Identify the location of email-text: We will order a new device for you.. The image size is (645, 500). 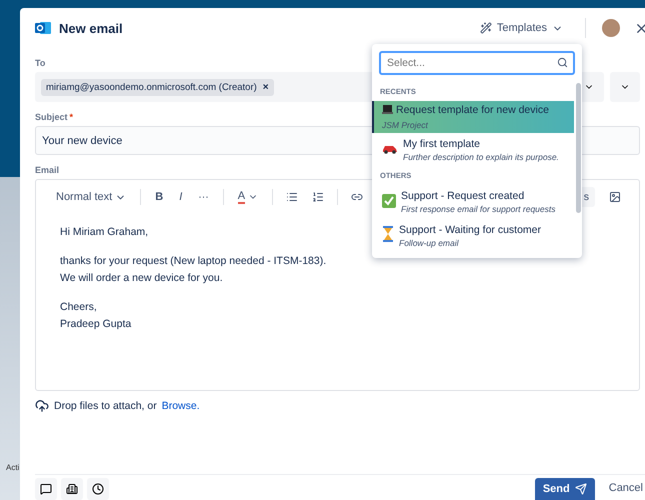
(141, 278).